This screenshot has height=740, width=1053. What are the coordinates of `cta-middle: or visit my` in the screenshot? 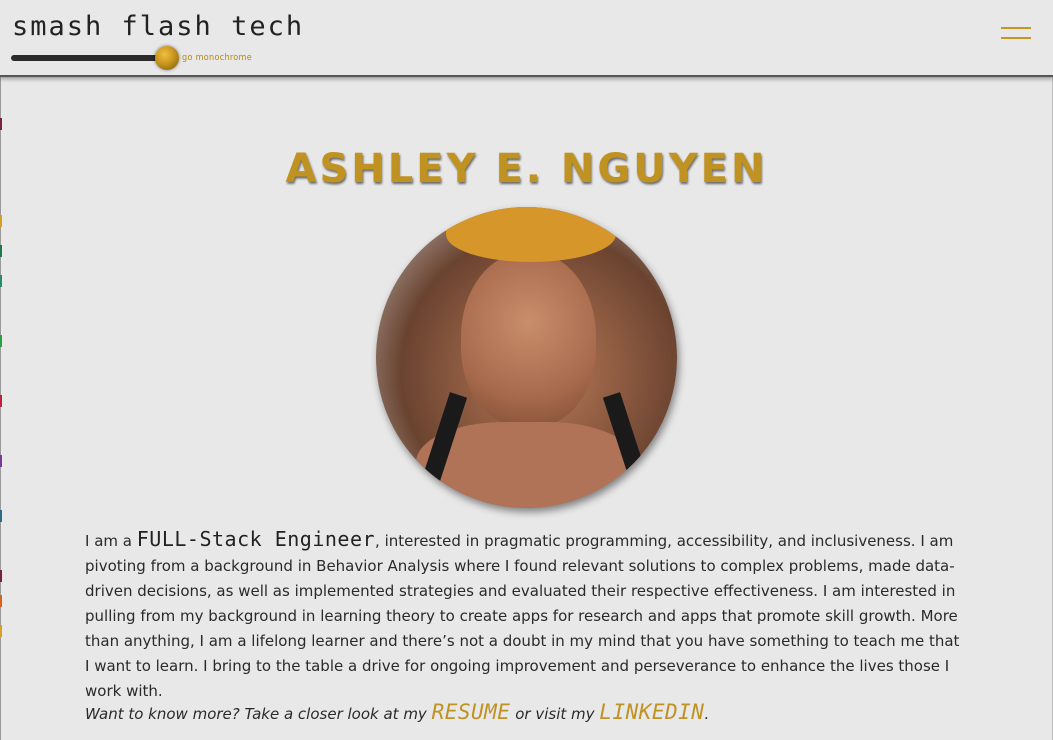 It's located at (555, 714).